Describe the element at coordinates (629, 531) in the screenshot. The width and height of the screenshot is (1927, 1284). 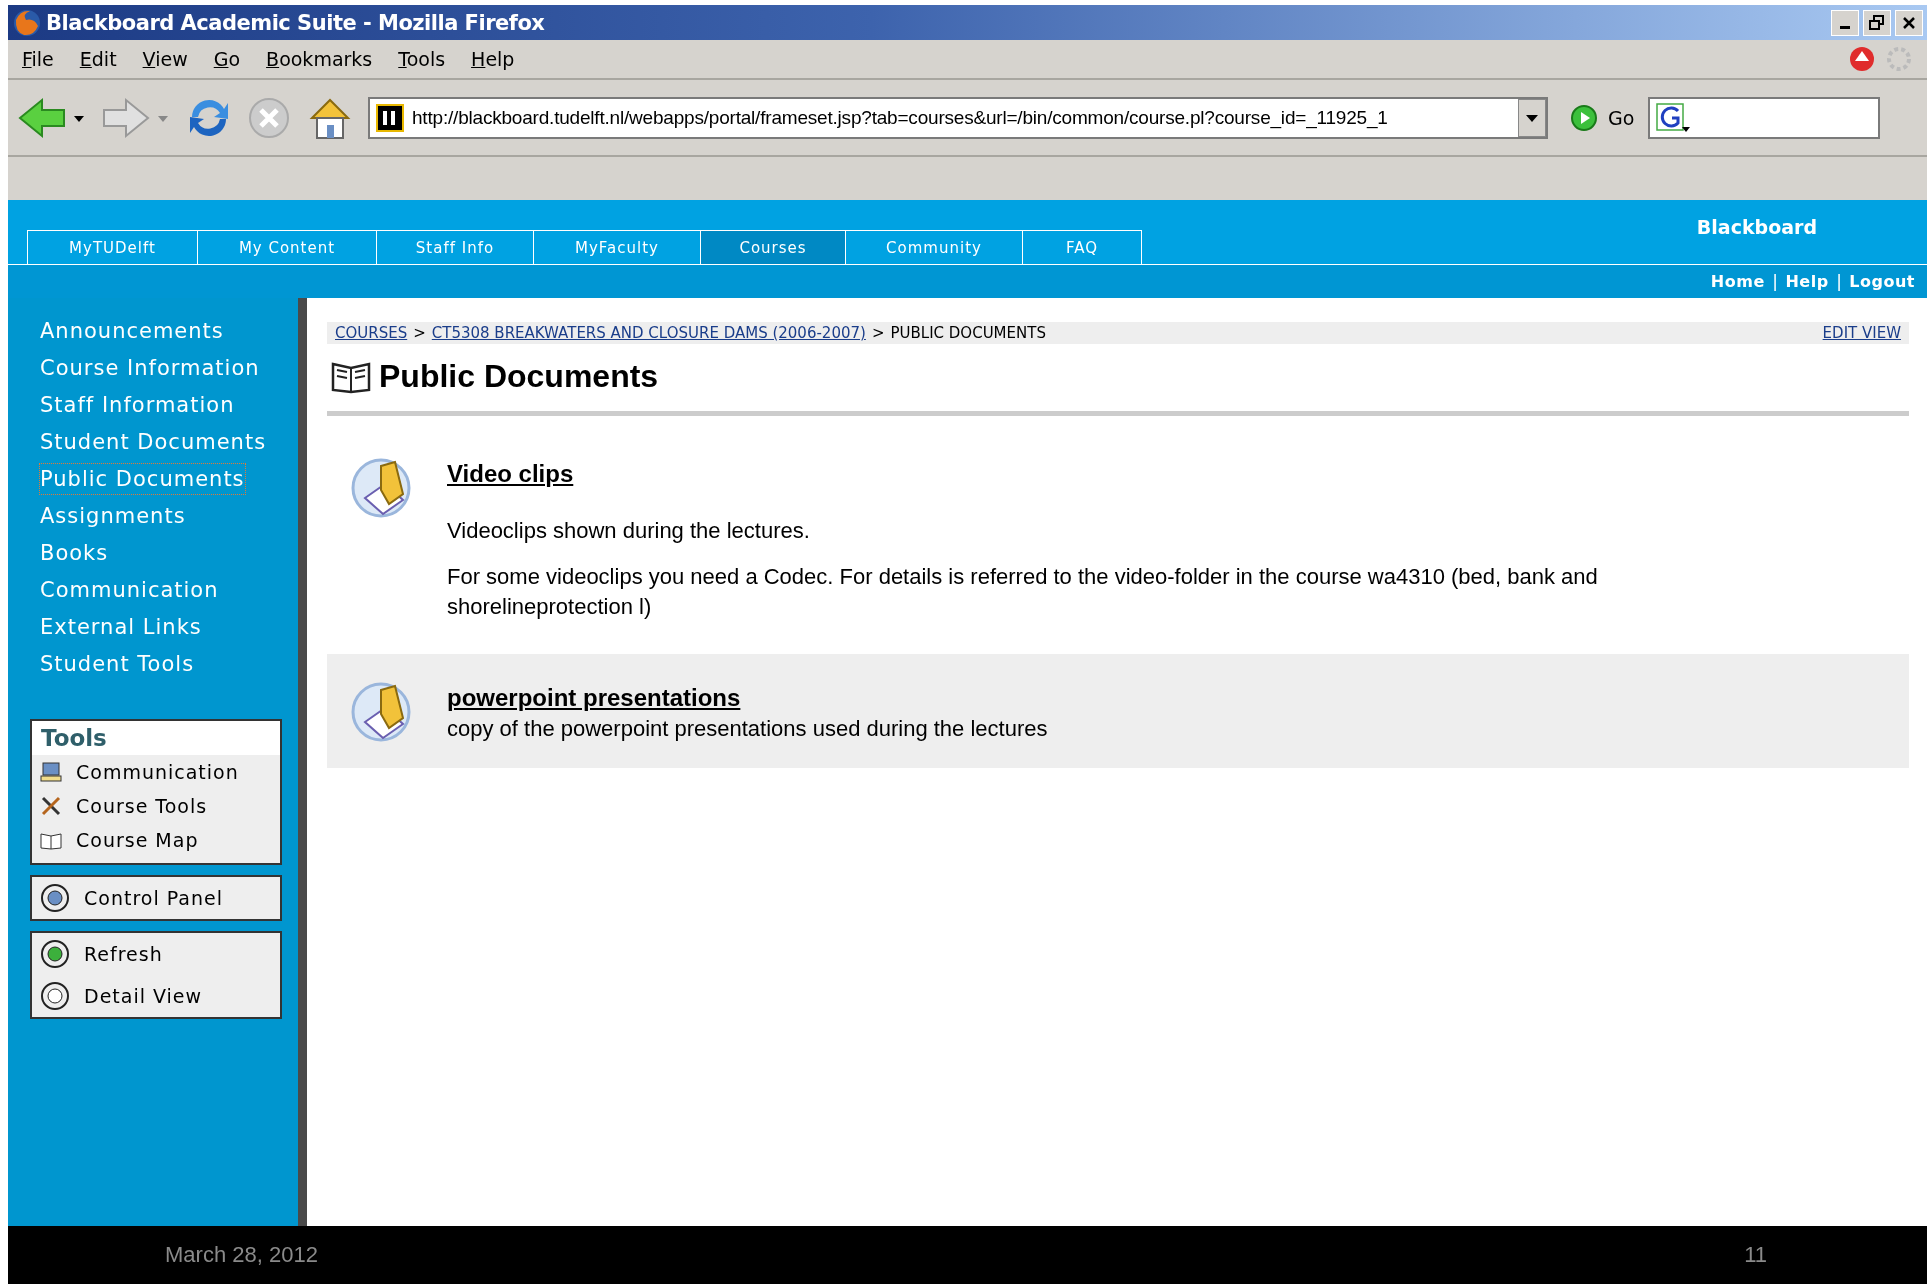
I see `item-description: Videoclips shown during the lectures.` at that location.